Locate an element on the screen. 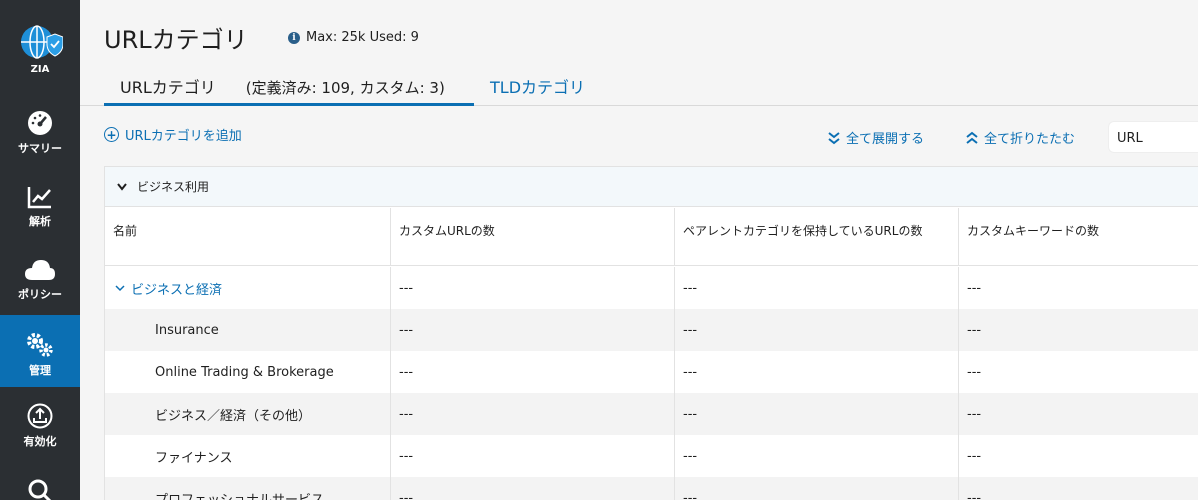 The height and width of the screenshot is (500, 1198). sidebar-item-label: 有効化 is located at coordinates (40, 441).